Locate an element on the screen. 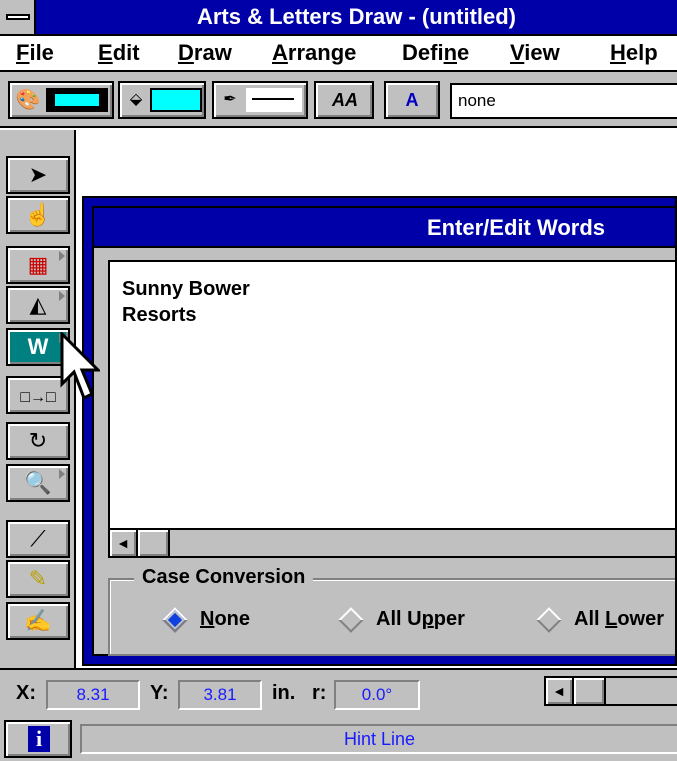 This screenshot has width=677, height=761. menu-define: Define is located at coordinates (435, 53).